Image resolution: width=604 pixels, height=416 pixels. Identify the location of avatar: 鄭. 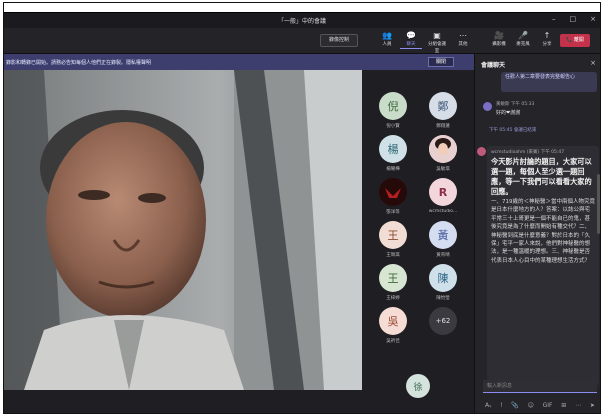
(443, 106).